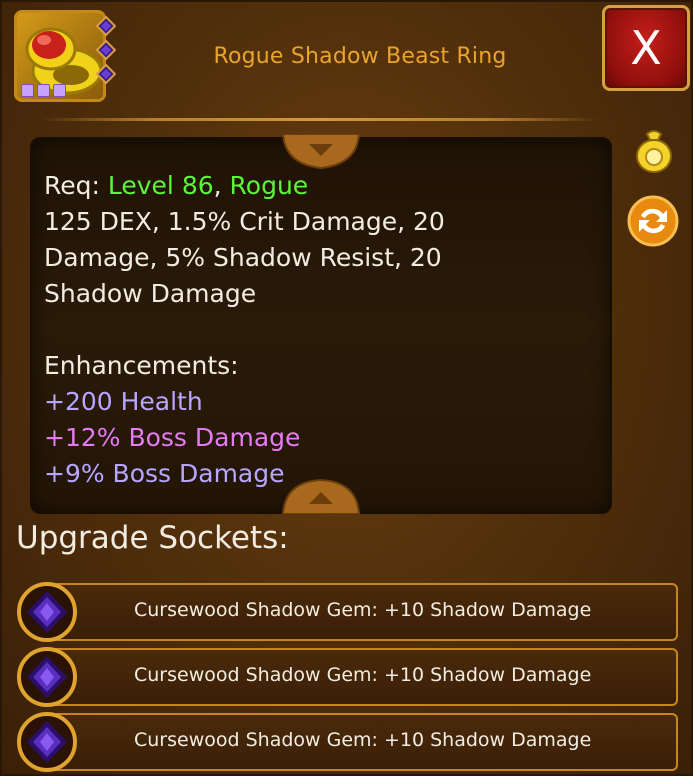 The height and width of the screenshot is (776, 693). Describe the element at coordinates (243, 257) in the screenshot. I see `stats-line: Damage, 5% Shadow Resist, 20` at that location.